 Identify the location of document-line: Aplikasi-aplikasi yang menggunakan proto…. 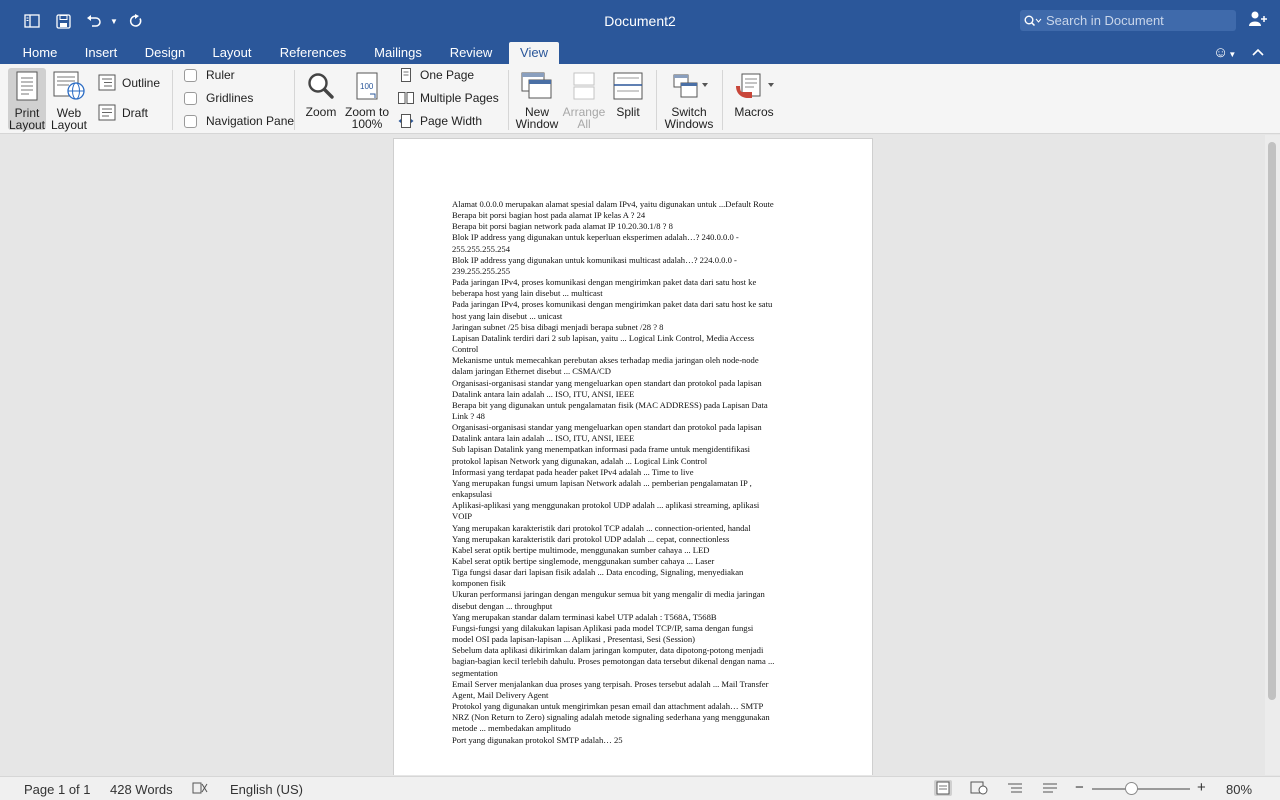
(606, 505).